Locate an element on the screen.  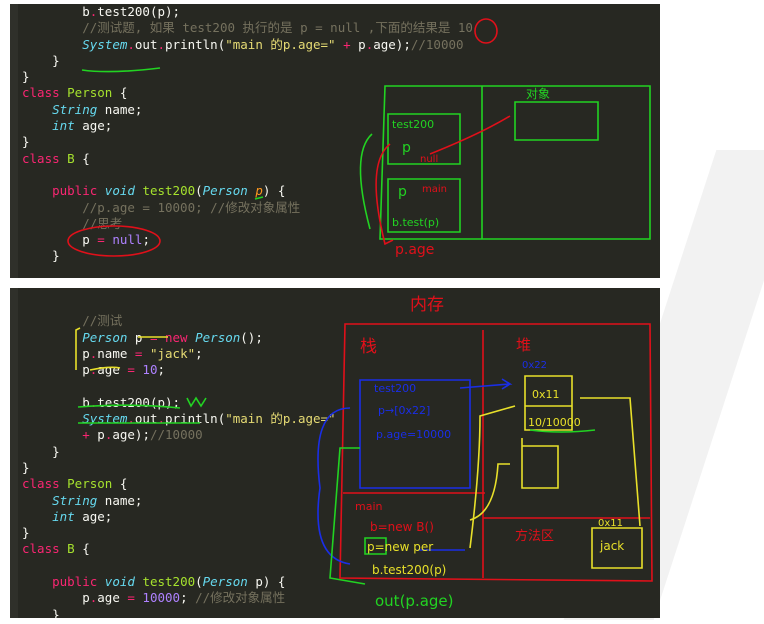
check-marks is located at coordinates (196, 402).